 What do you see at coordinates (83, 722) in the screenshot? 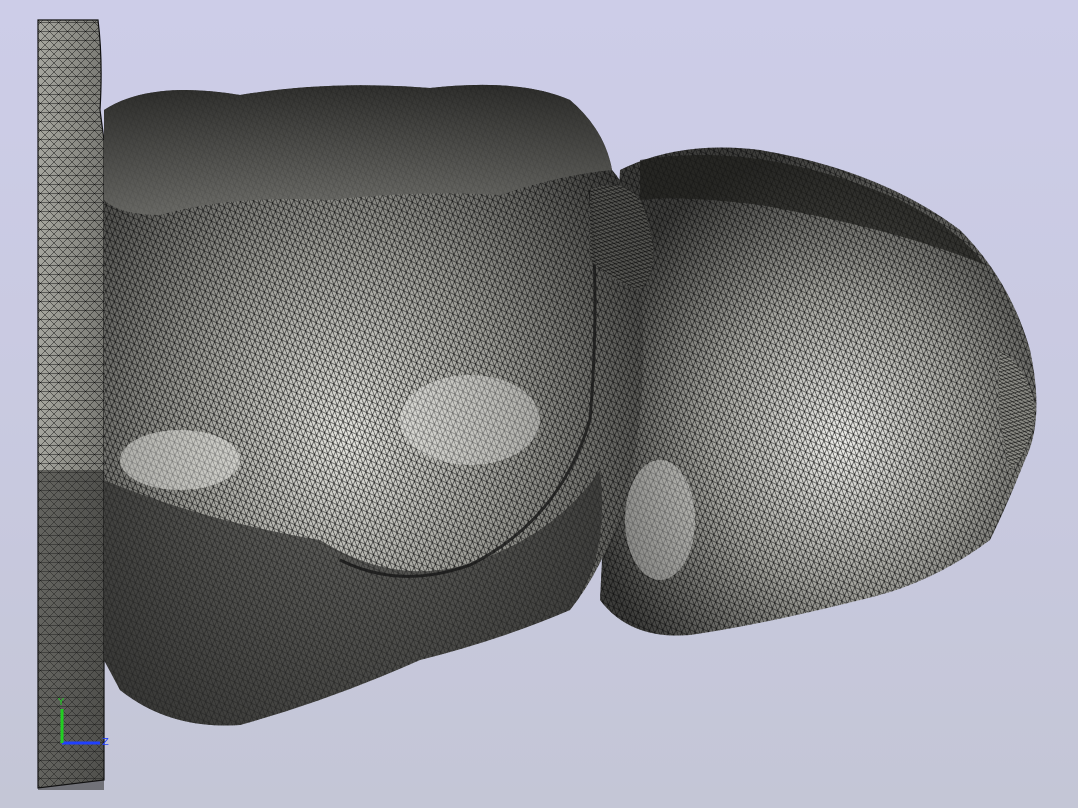
I see `axis-triad: Y Z` at bounding box center [83, 722].